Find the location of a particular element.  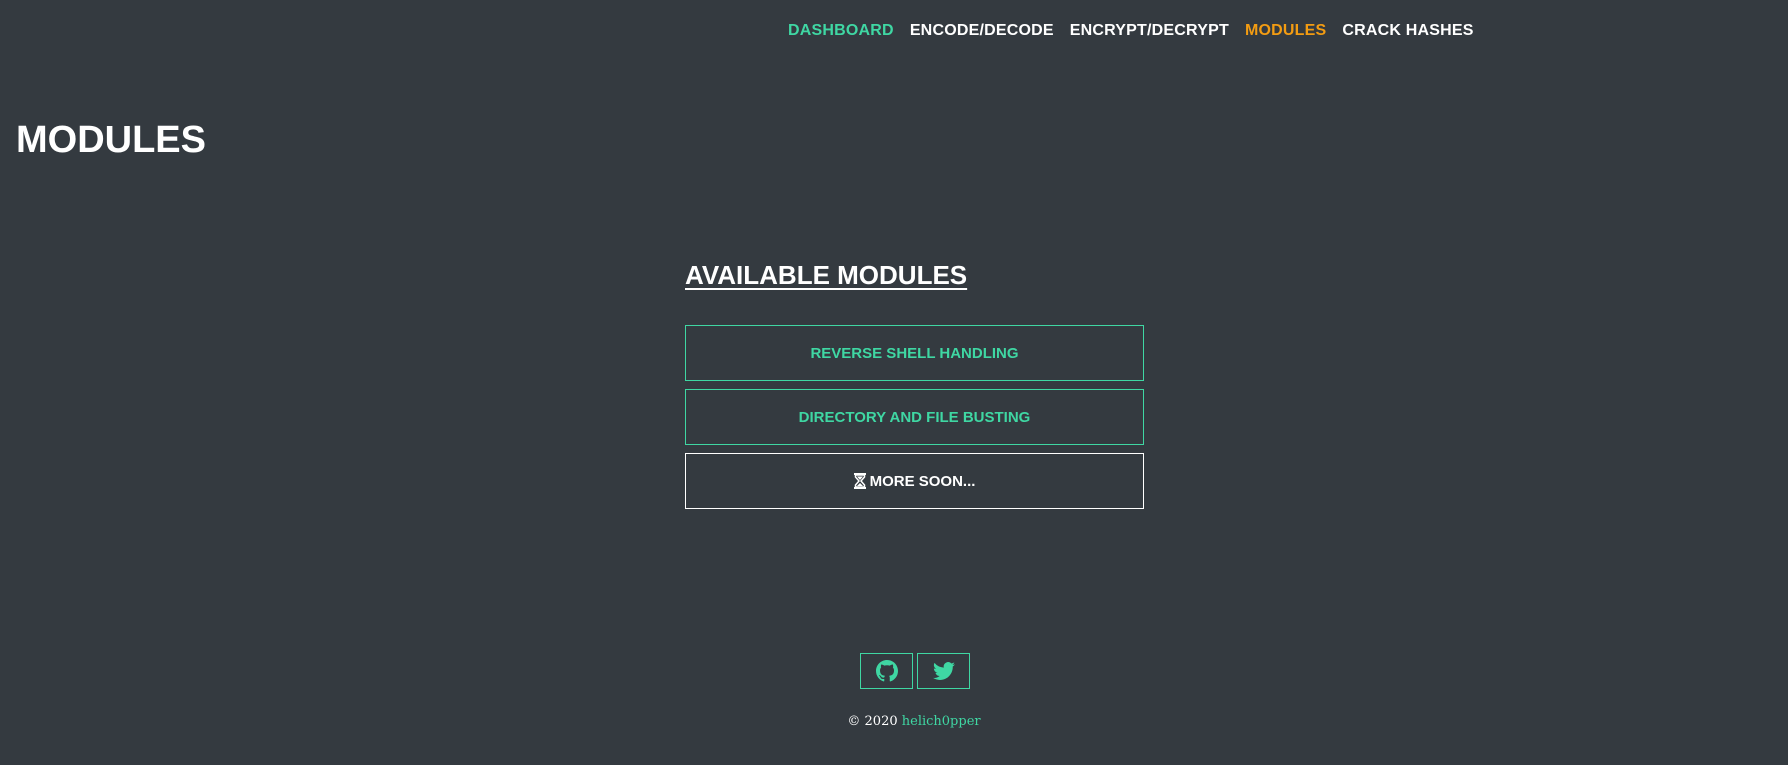

reverse-shell-button: REVERSE SHELL HANDLING is located at coordinates (914, 353).